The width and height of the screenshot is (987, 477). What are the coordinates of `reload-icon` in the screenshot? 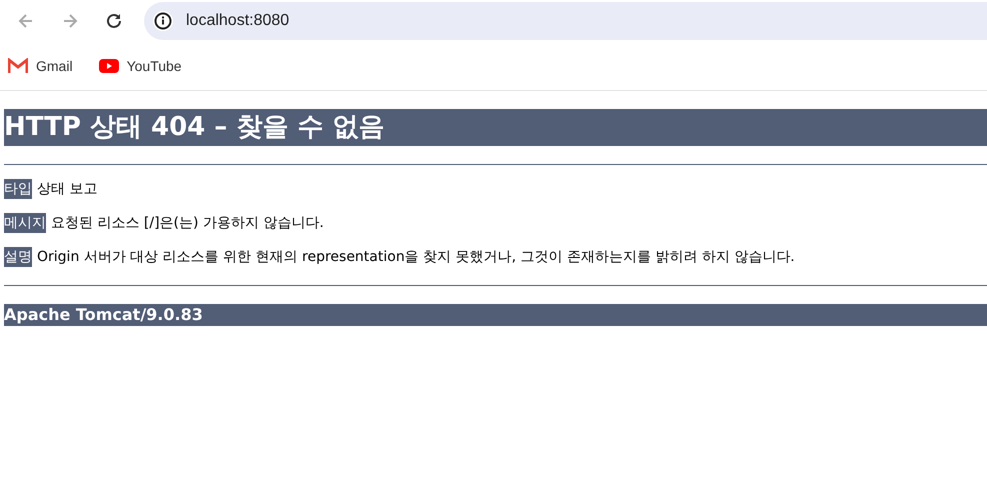 It's located at (114, 21).